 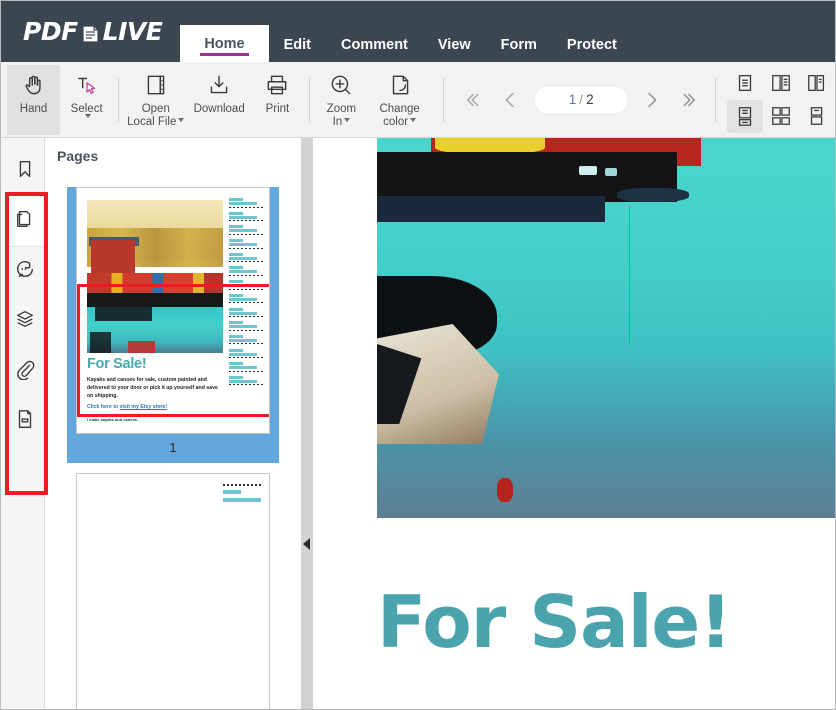 I want to click on signature-icon, so click(x=25, y=421).